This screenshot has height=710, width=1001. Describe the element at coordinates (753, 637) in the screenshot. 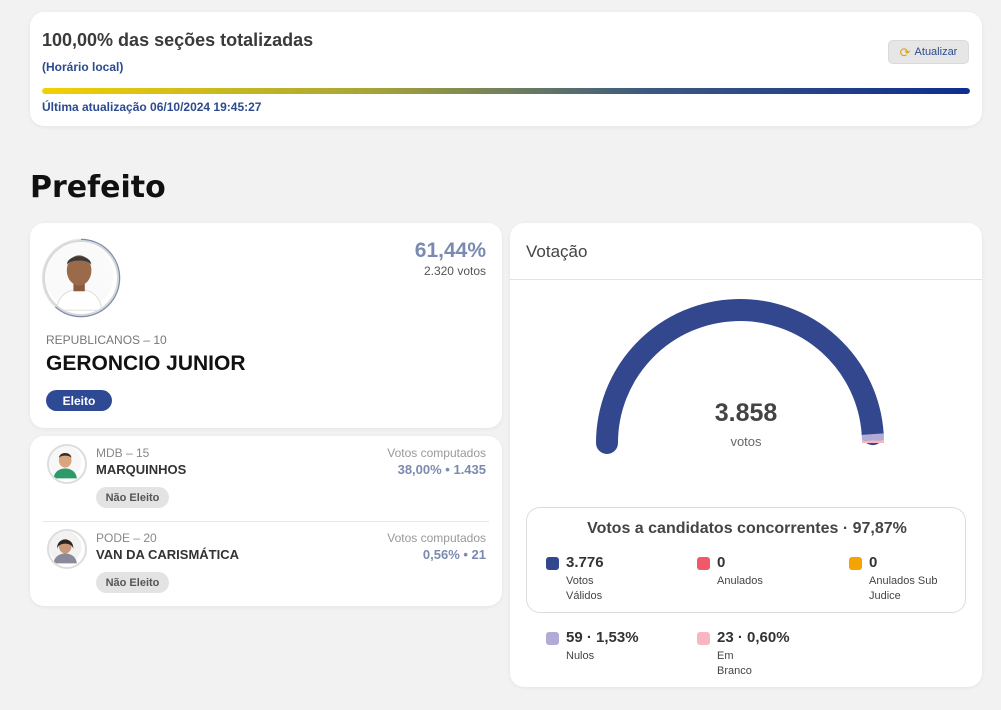

I see `stat-value: 23 · 0,60%` at that location.